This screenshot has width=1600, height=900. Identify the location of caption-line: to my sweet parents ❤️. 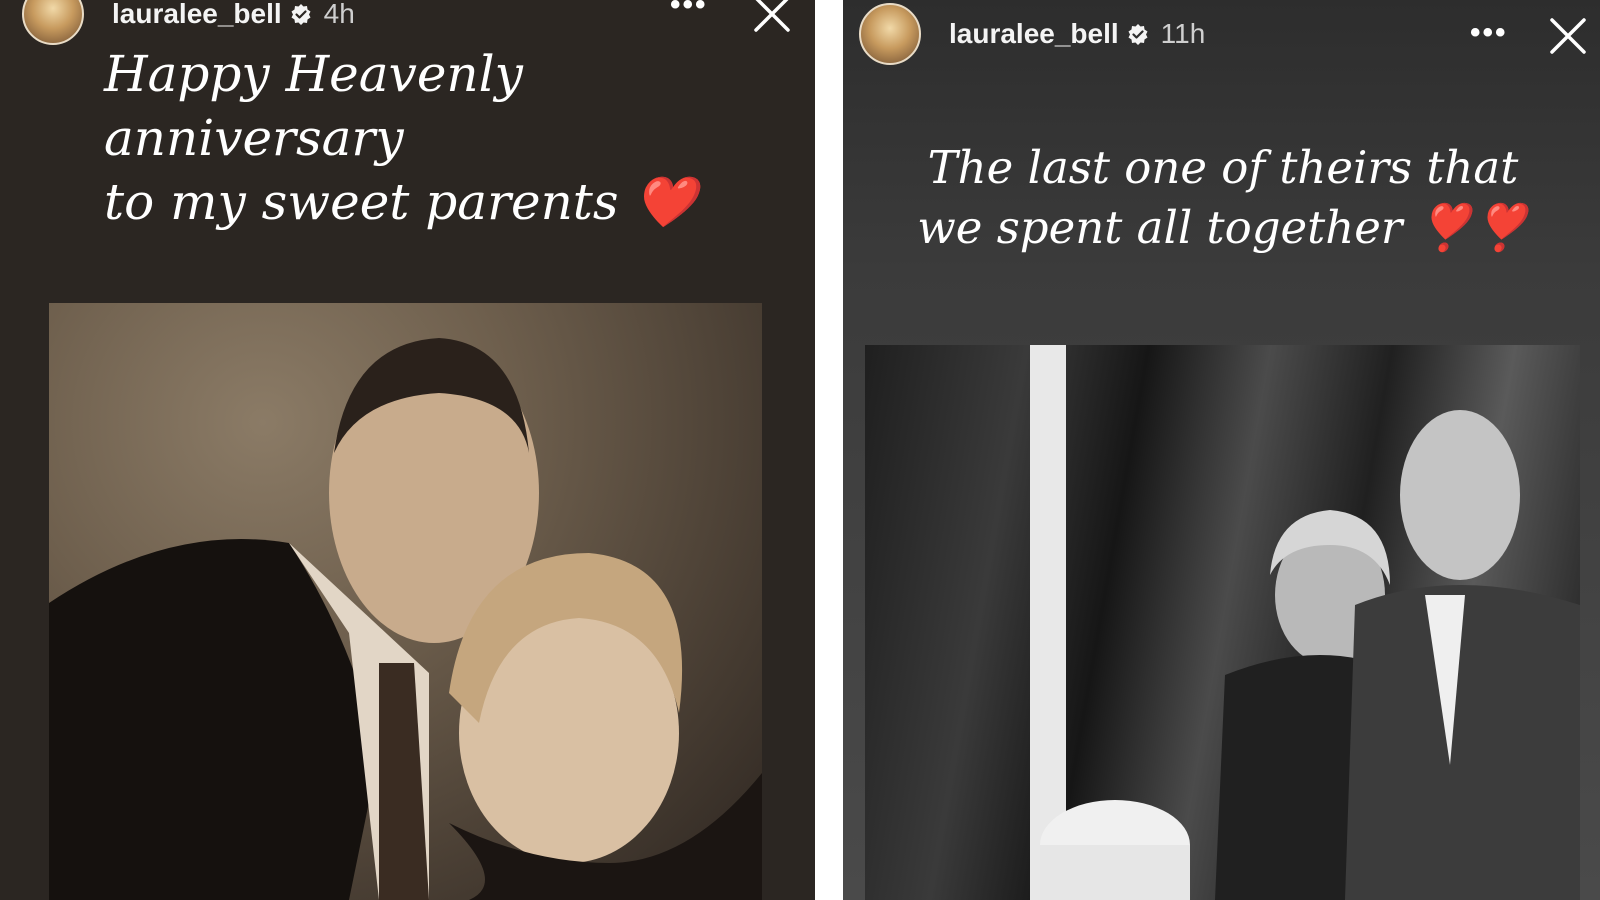
(400, 202).